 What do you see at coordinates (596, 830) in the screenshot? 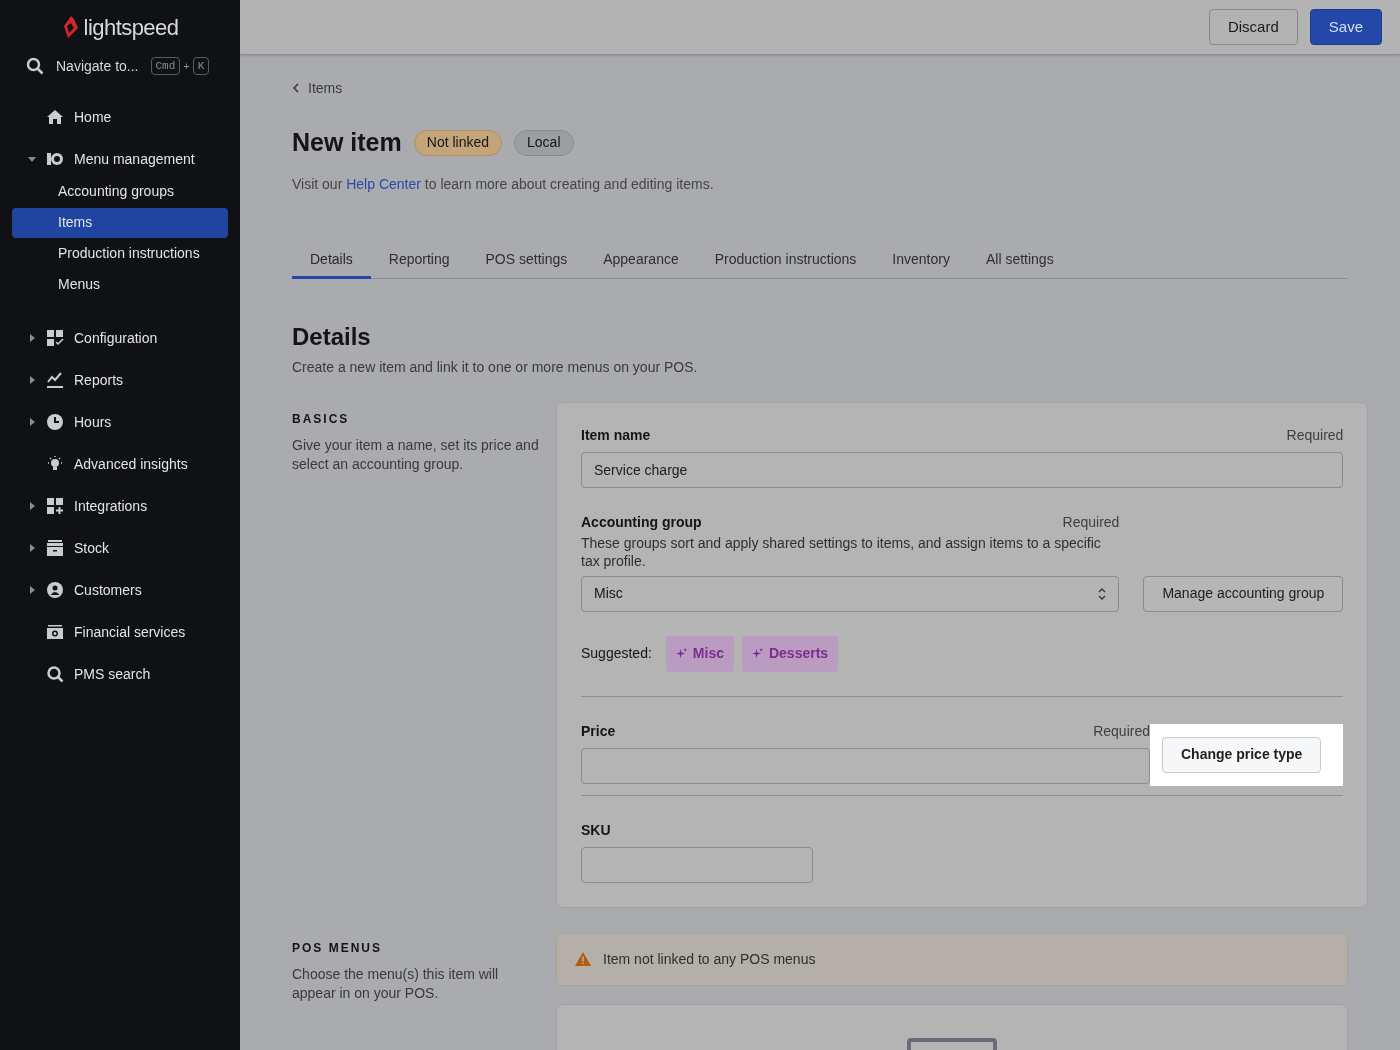
I see `field-label: SKU` at bounding box center [596, 830].